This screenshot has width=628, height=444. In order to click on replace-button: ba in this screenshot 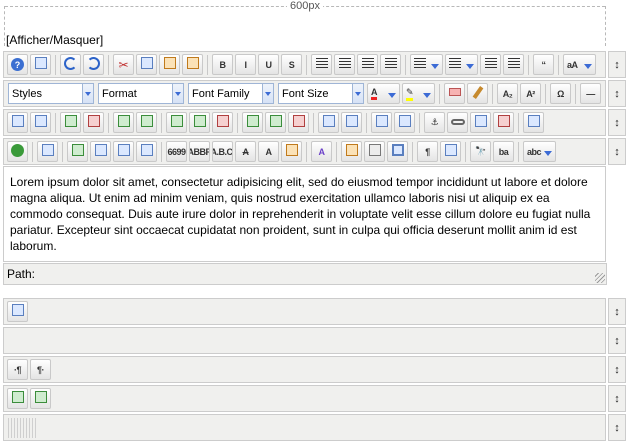, I will do `click(503, 151)`.